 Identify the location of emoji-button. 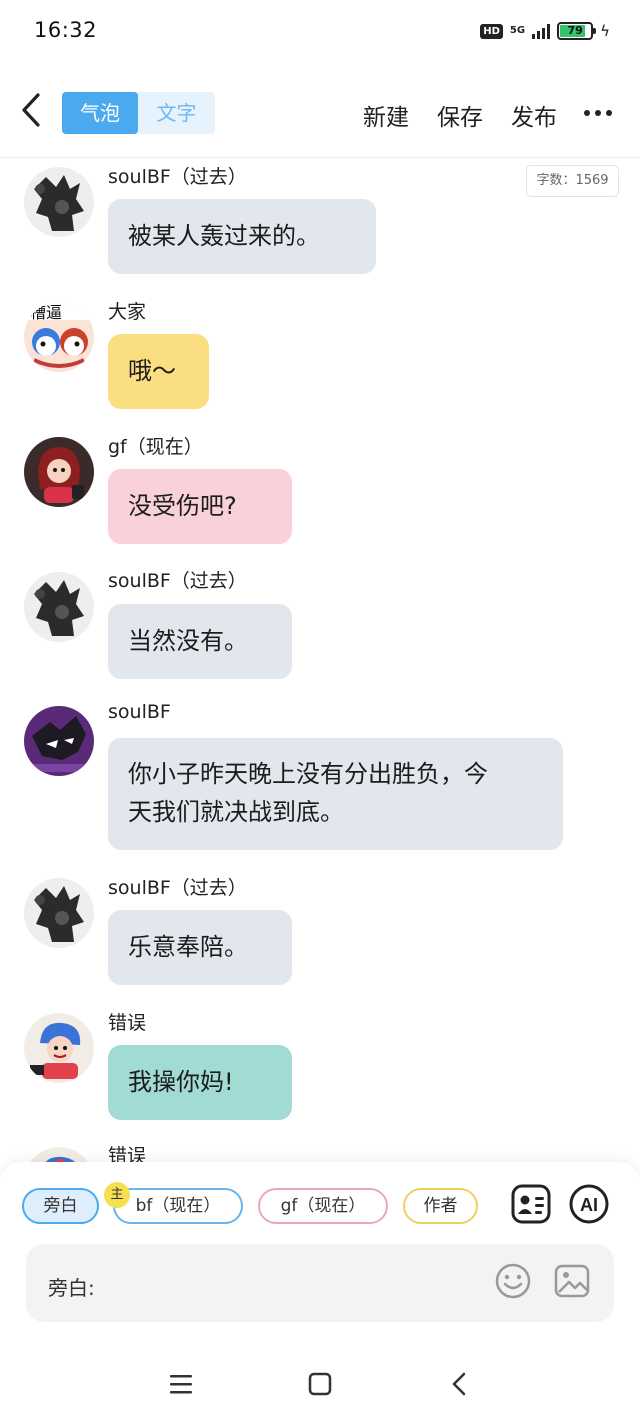
(513, 1281).